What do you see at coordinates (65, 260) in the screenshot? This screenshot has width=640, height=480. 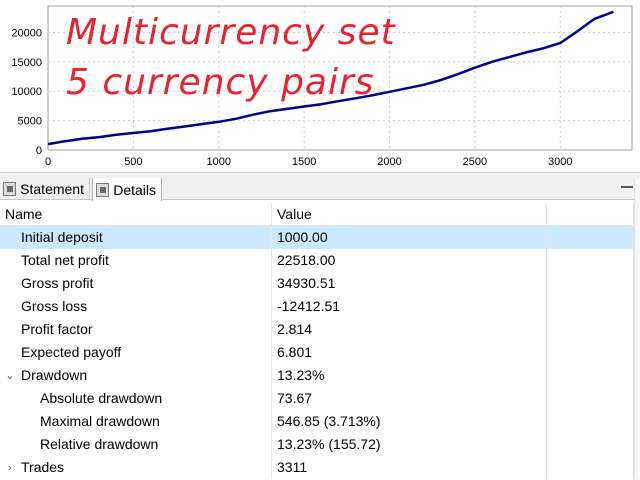 I see `row-name: Total net profit` at bounding box center [65, 260].